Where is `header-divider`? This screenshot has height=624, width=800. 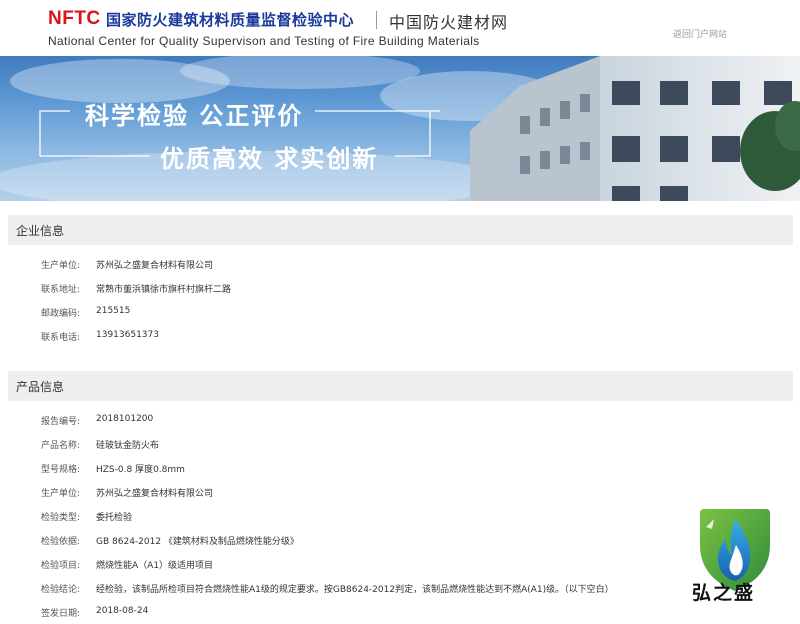
header-divider is located at coordinates (376, 20).